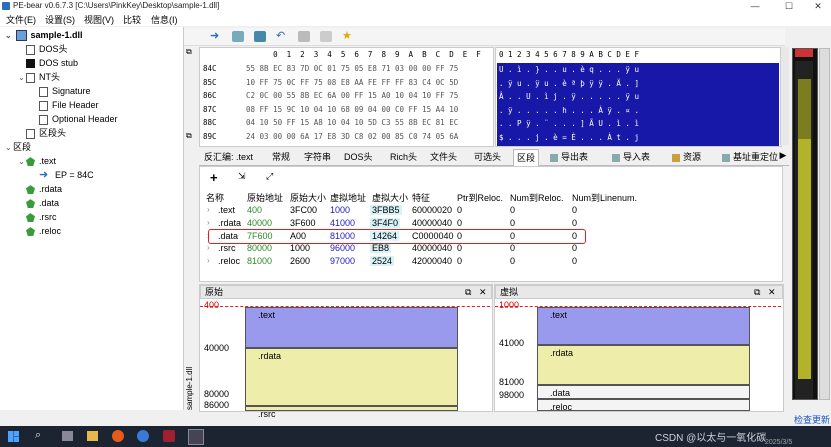 The image size is (831, 447). Describe the element at coordinates (21, 19) in the screenshot. I see `menu-file: 文件(E)` at that location.